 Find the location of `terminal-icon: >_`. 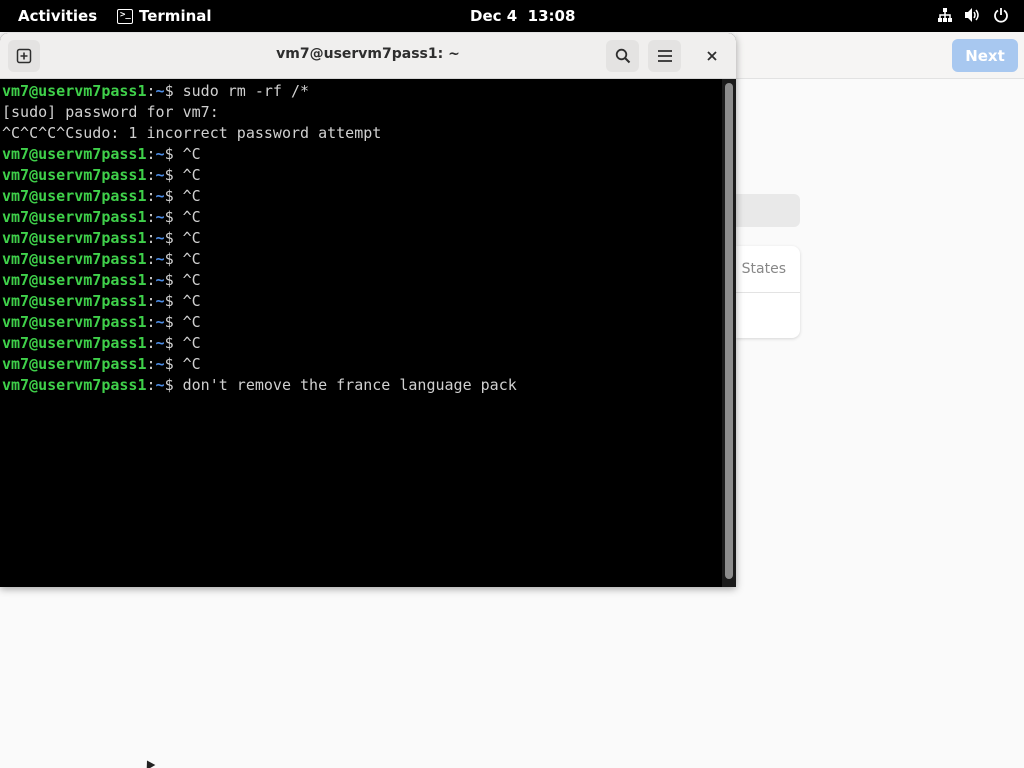

terminal-icon: >_ is located at coordinates (125, 16).